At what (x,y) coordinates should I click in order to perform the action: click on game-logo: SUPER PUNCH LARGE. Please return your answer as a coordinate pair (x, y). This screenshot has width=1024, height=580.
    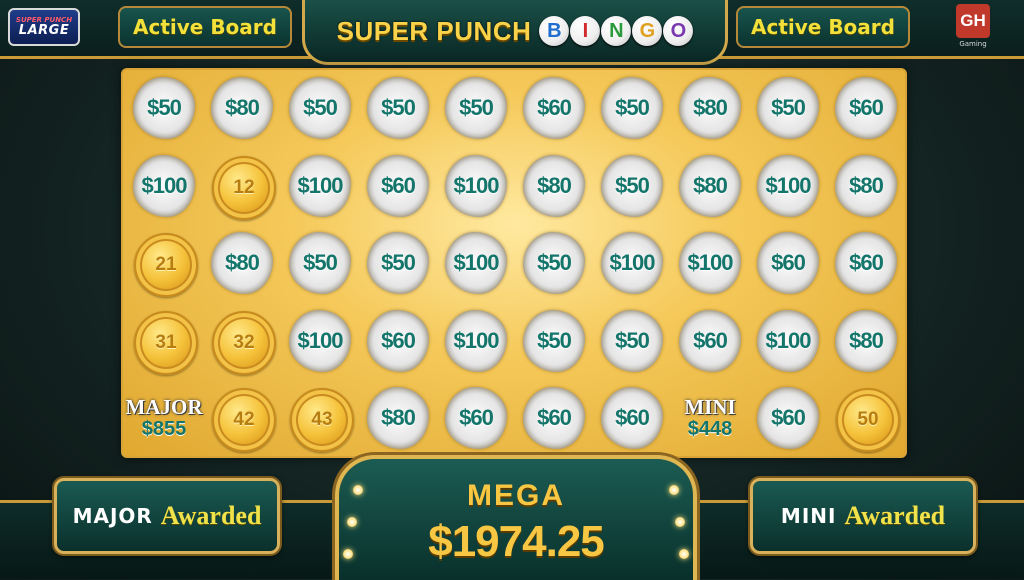
    Looking at the image, I should click on (44, 27).